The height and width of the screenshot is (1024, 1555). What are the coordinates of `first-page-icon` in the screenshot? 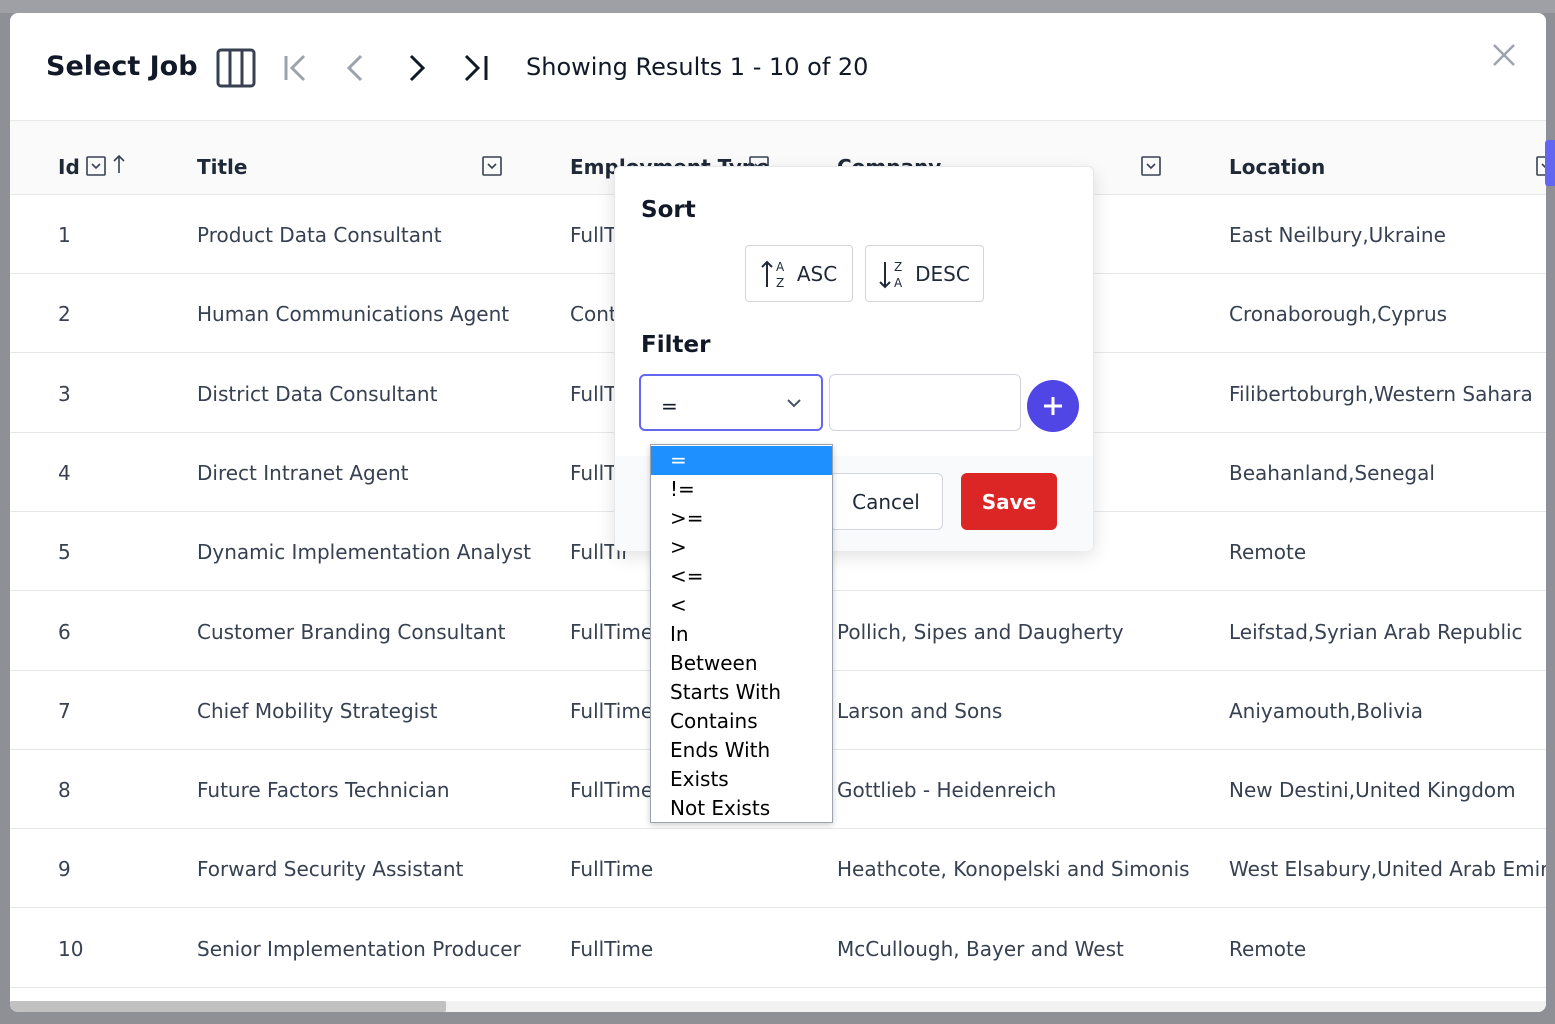 It's located at (295, 68).